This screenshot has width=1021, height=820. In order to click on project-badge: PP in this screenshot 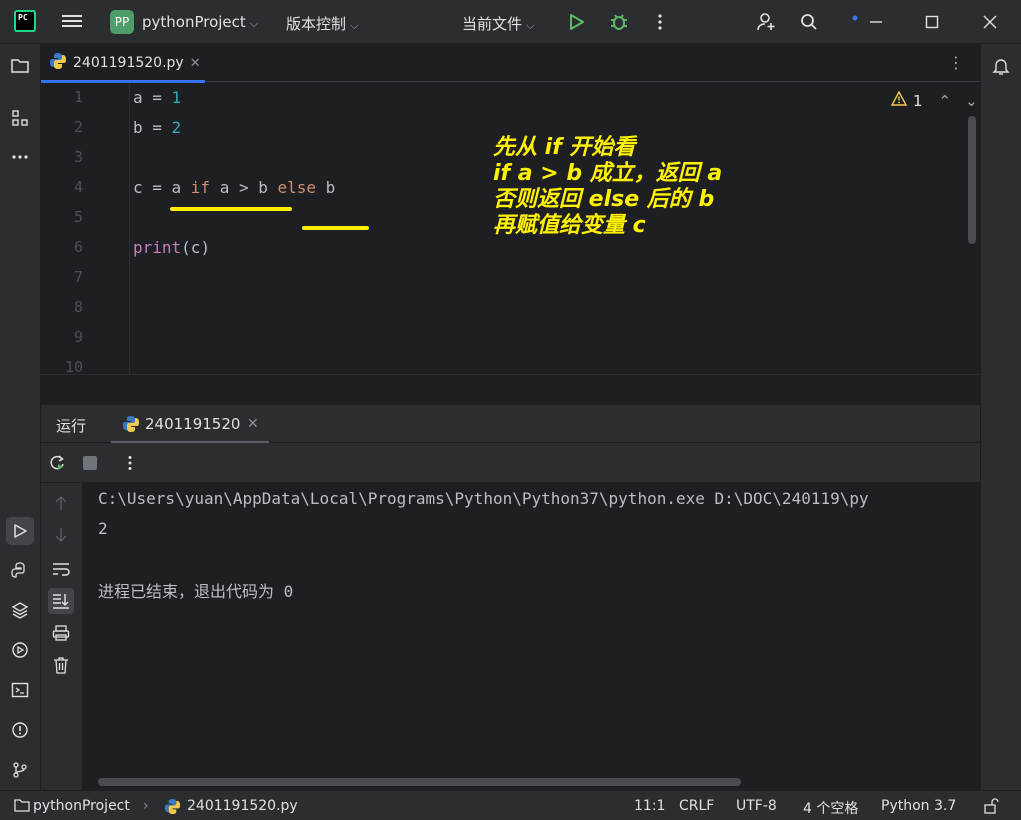, I will do `click(122, 22)`.